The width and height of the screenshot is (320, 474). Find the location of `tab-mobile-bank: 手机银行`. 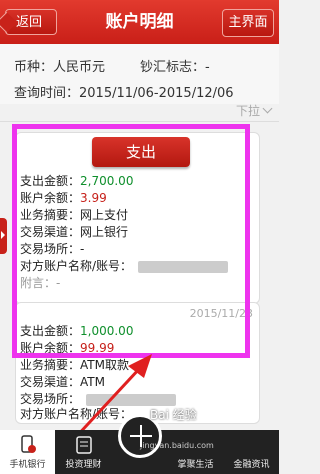

tab-mobile-bank: 手机银行 is located at coordinates (27, 452).